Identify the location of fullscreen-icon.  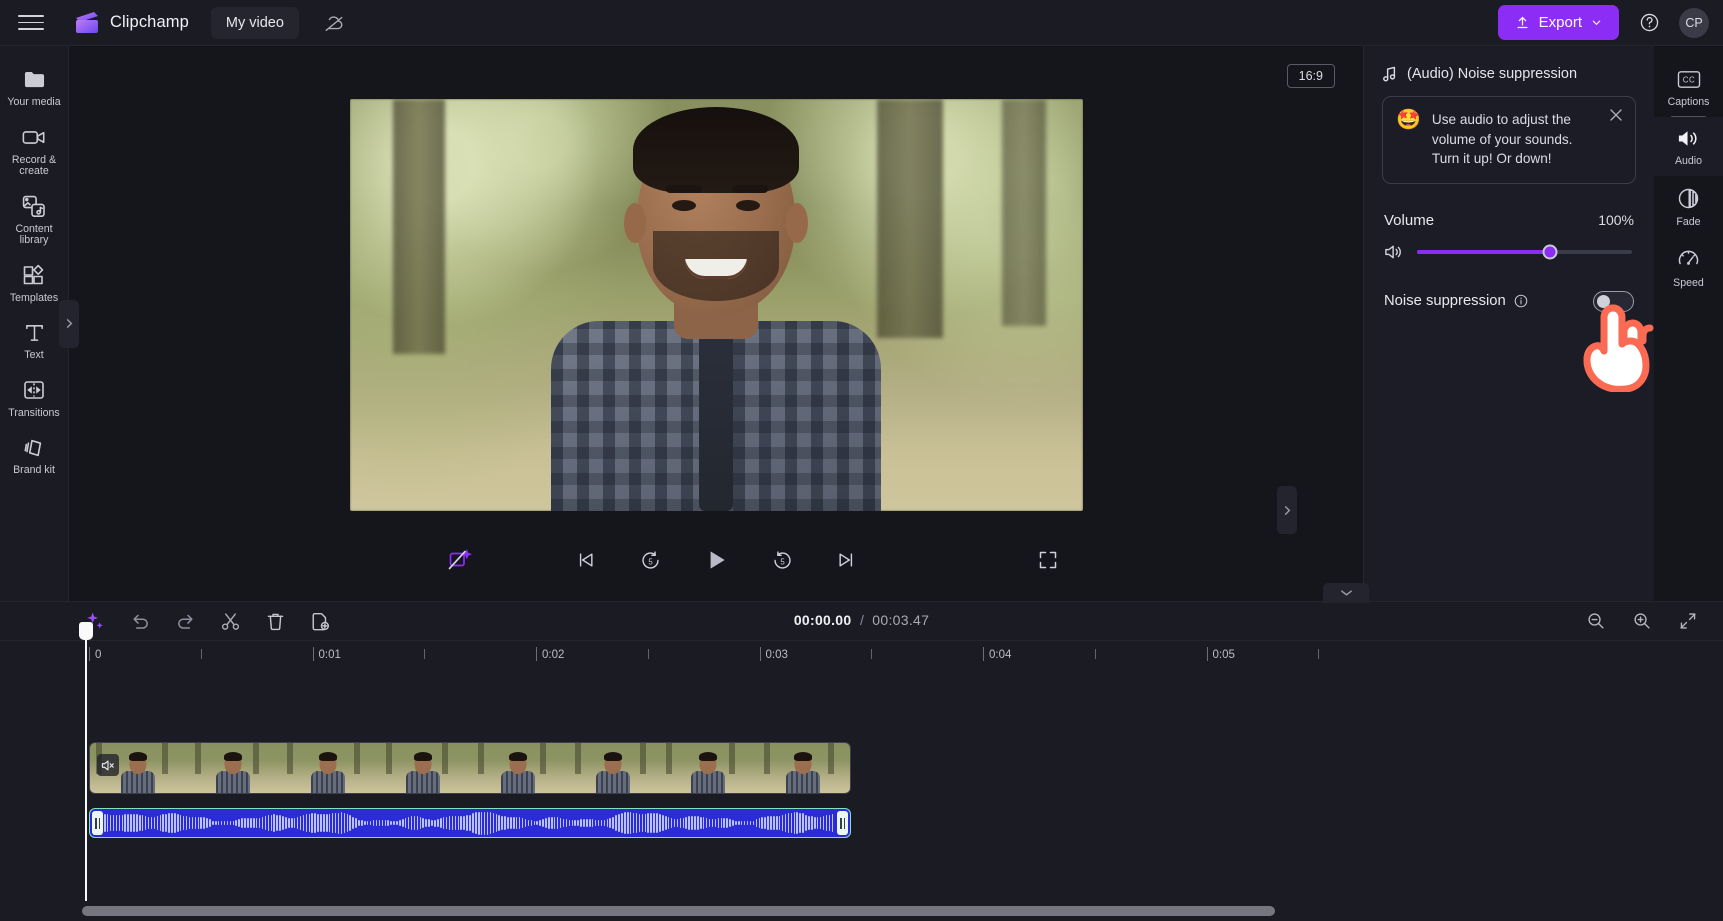
(1048, 560).